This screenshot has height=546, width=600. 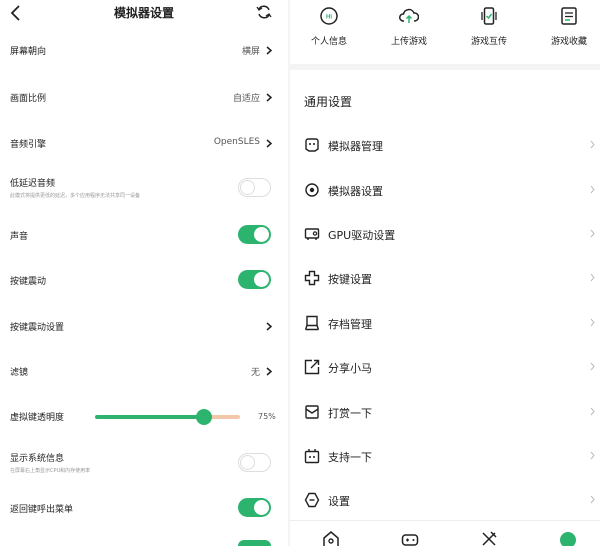 What do you see at coordinates (568, 539) in the screenshot?
I see `me-icon` at bounding box center [568, 539].